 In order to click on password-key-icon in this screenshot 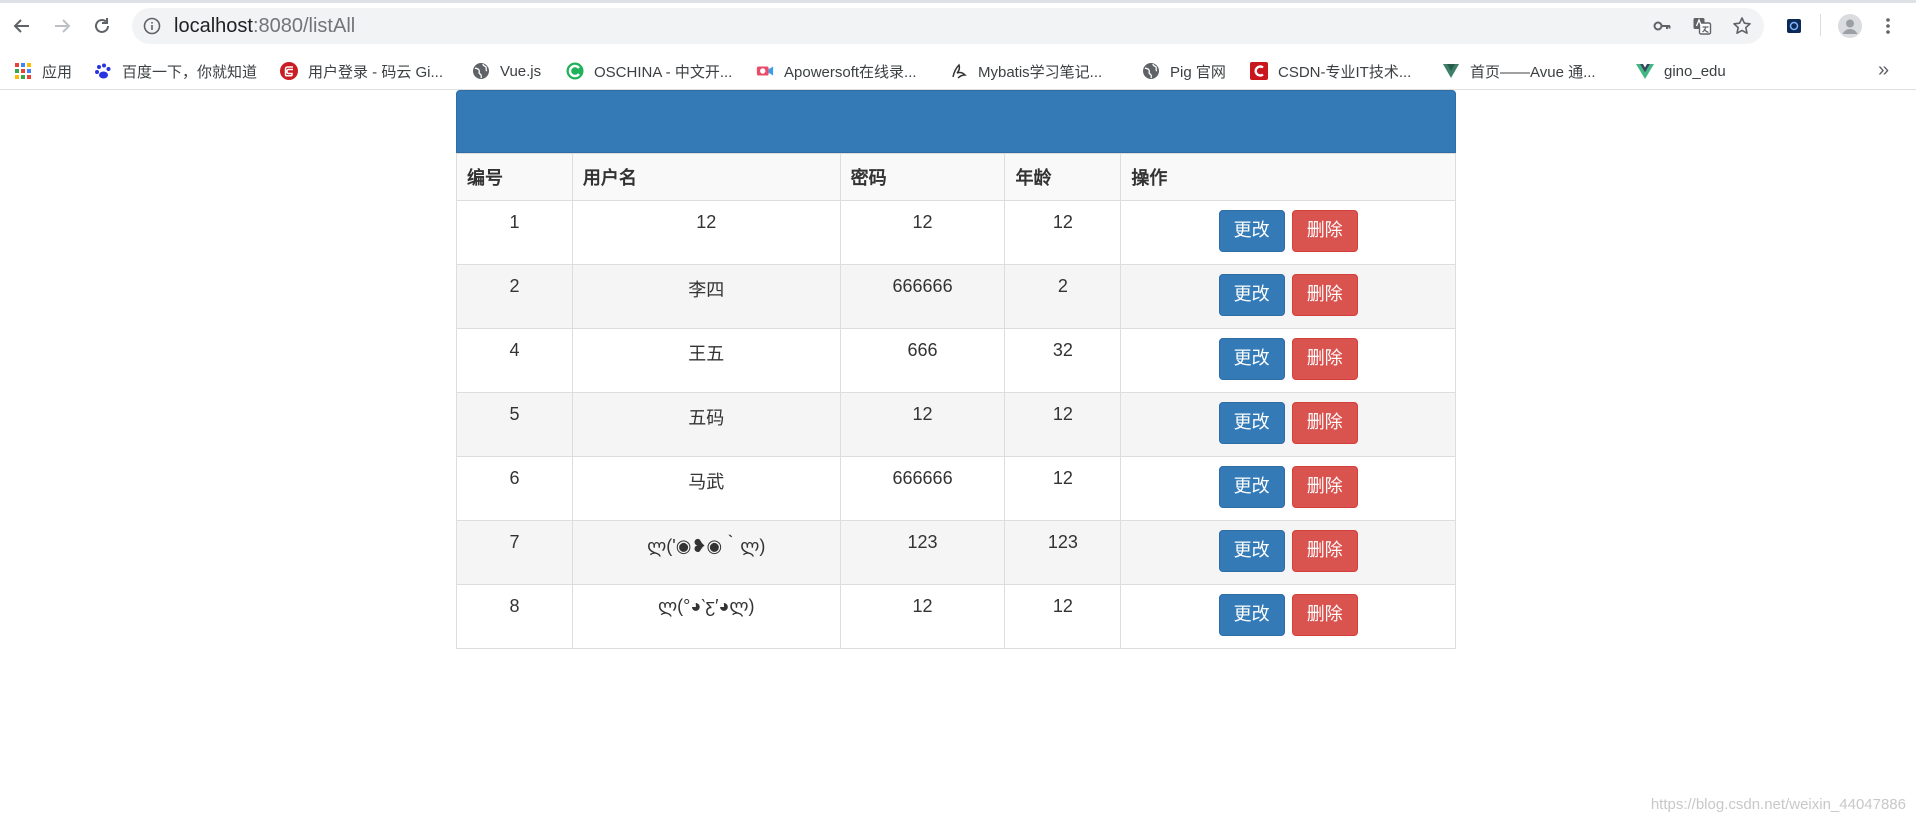, I will do `click(1662, 26)`.